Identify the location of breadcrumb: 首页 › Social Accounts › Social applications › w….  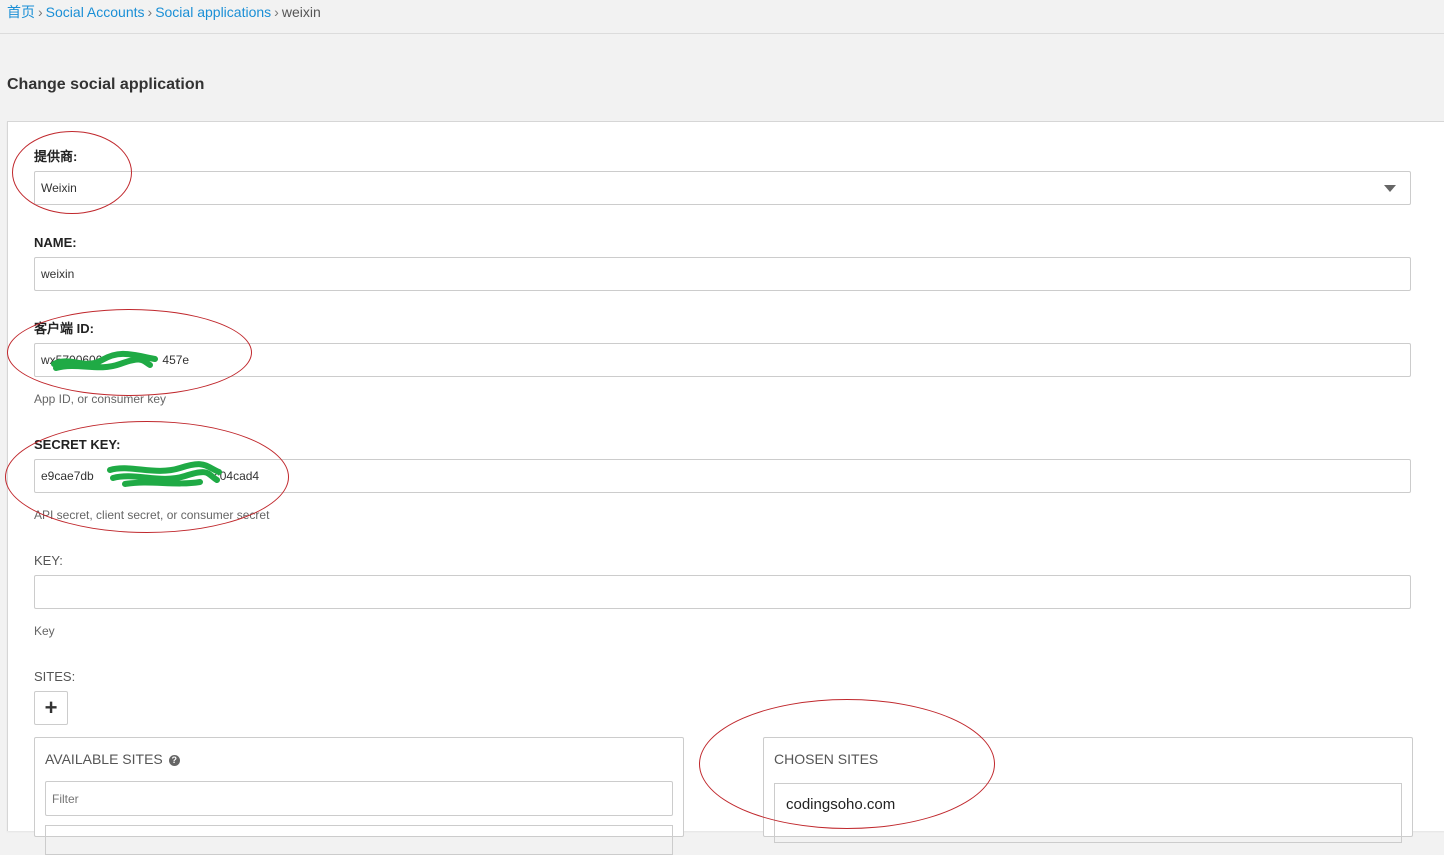
(164, 12).